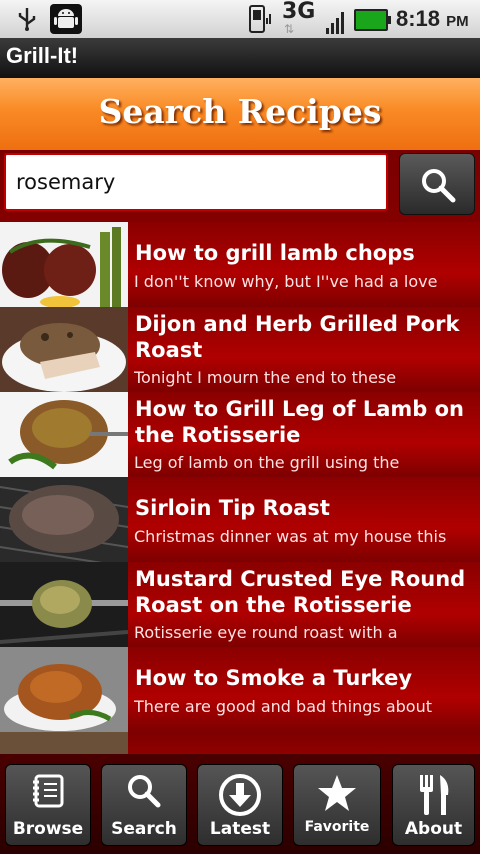 This screenshot has height=854, width=480. What do you see at coordinates (372, 20) in the screenshot?
I see `battery-icon` at bounding box center [372, 20].